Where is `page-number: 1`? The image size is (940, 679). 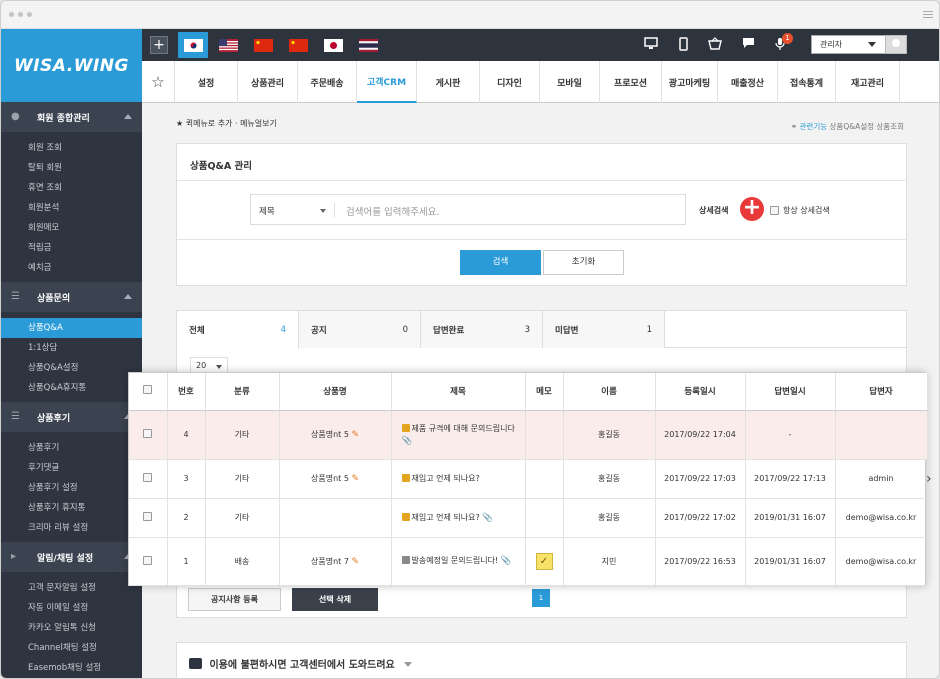 page-number: 1 is located at coordinates (541, 598).